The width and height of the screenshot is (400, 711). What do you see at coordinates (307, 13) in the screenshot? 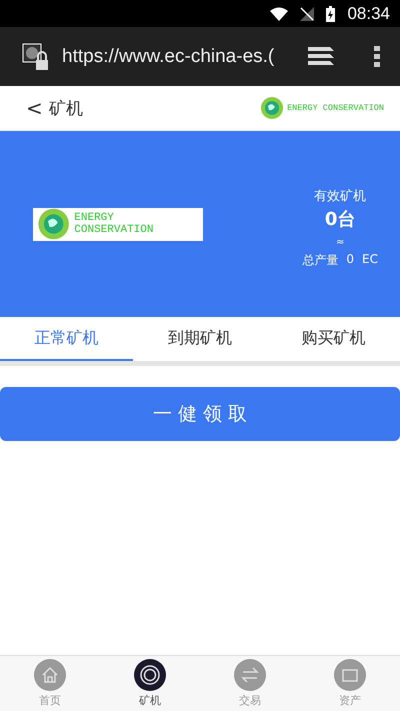
I see `no-signal-icon` at bounding box center [307, 13].